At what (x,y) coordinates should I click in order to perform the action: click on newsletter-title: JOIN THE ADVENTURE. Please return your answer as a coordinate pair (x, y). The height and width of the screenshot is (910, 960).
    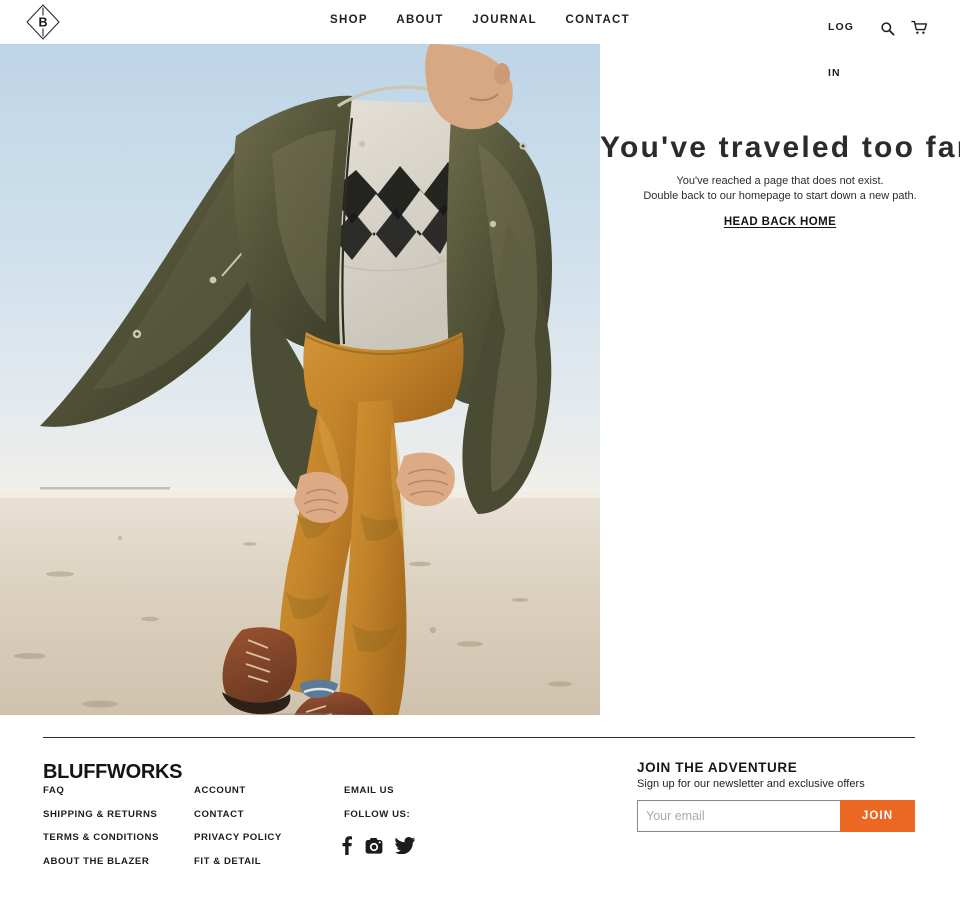
    Looking at the image, I should click on (717, 767).